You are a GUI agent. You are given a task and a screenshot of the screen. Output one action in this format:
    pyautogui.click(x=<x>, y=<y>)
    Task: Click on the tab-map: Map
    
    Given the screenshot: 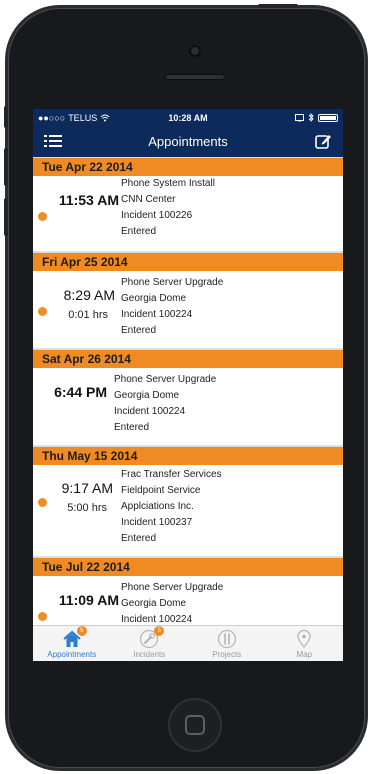 What is the action you would take?
    pyautogui.click(x=305, y=643)
    